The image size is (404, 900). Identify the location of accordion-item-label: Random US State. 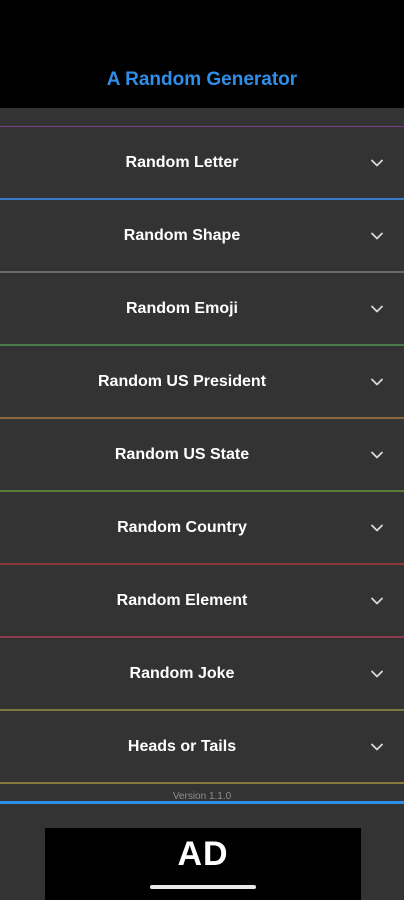
(182, 454).